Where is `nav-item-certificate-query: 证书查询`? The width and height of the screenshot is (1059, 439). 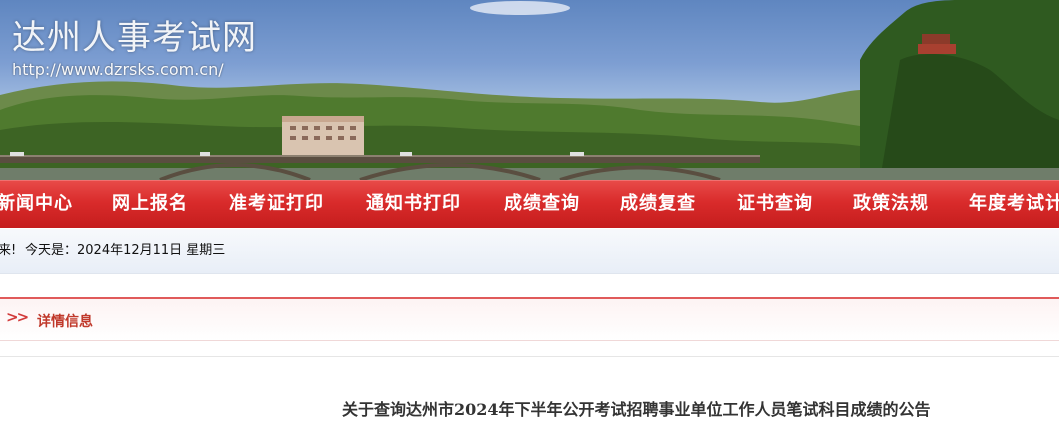
nav-item-certificate-query: 证书查询 is located at coordinates (775, 204).